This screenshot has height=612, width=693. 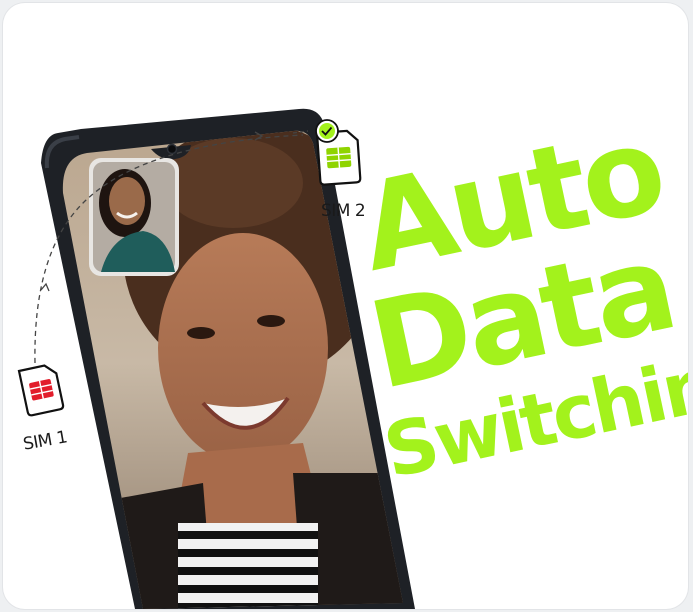 What do you see at coordinates (327, 131) in the screenshot?
I see `checkmark-badge-icon` at bounding box center [327, 131].